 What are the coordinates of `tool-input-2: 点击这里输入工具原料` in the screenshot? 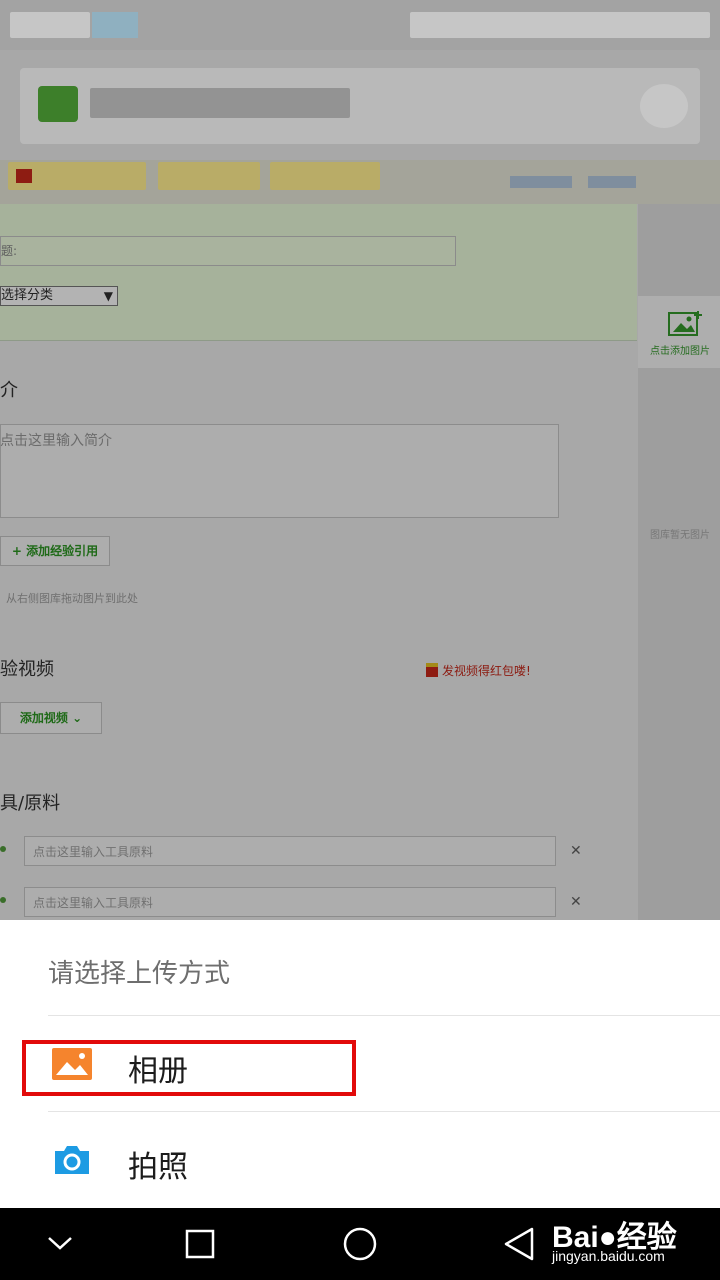 It's located at (290, 902).